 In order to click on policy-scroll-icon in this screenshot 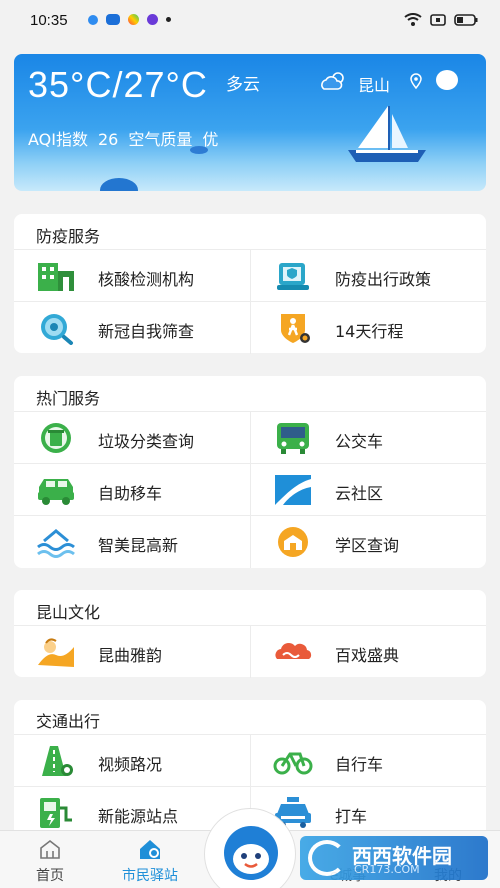, I will do `click(293, 276)`.